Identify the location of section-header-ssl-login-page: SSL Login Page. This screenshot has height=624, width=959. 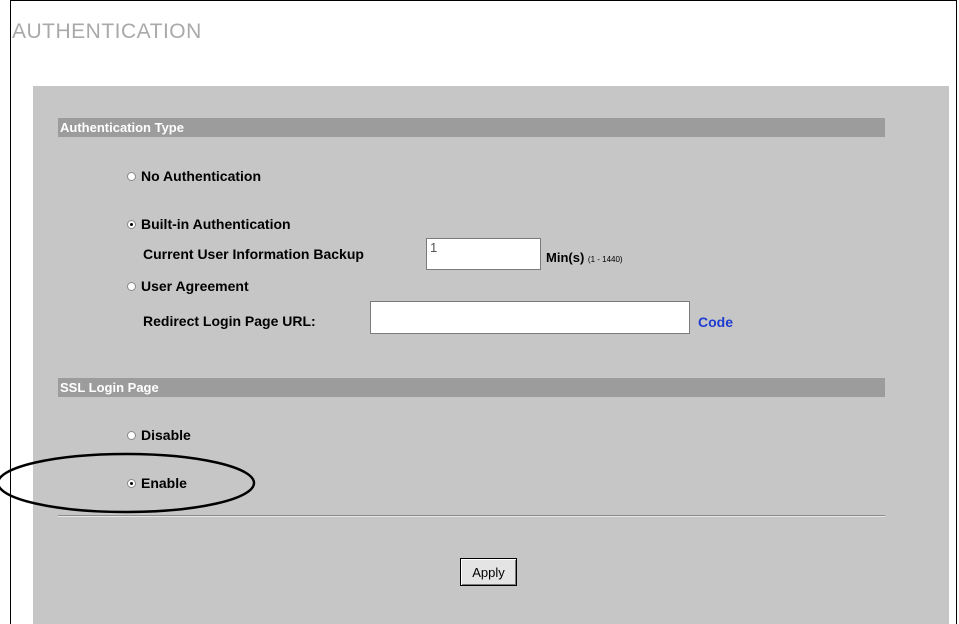
(471, 387).